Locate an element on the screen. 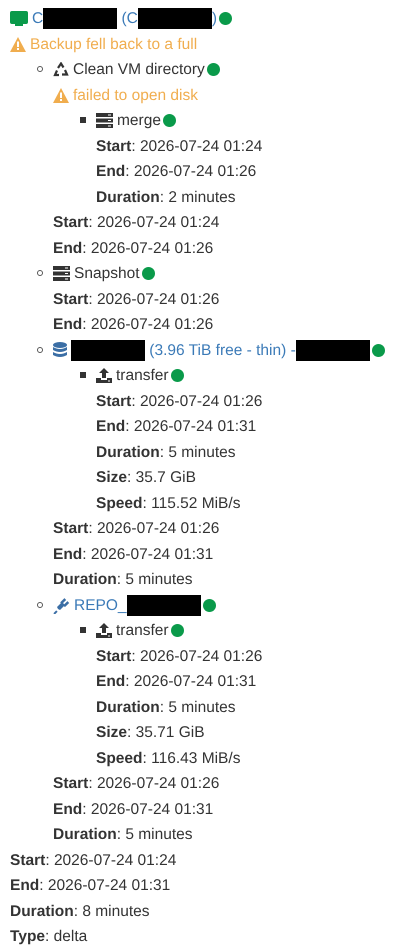  detail-line: Duration: 8 minutes is located at coordinates (80, 912).